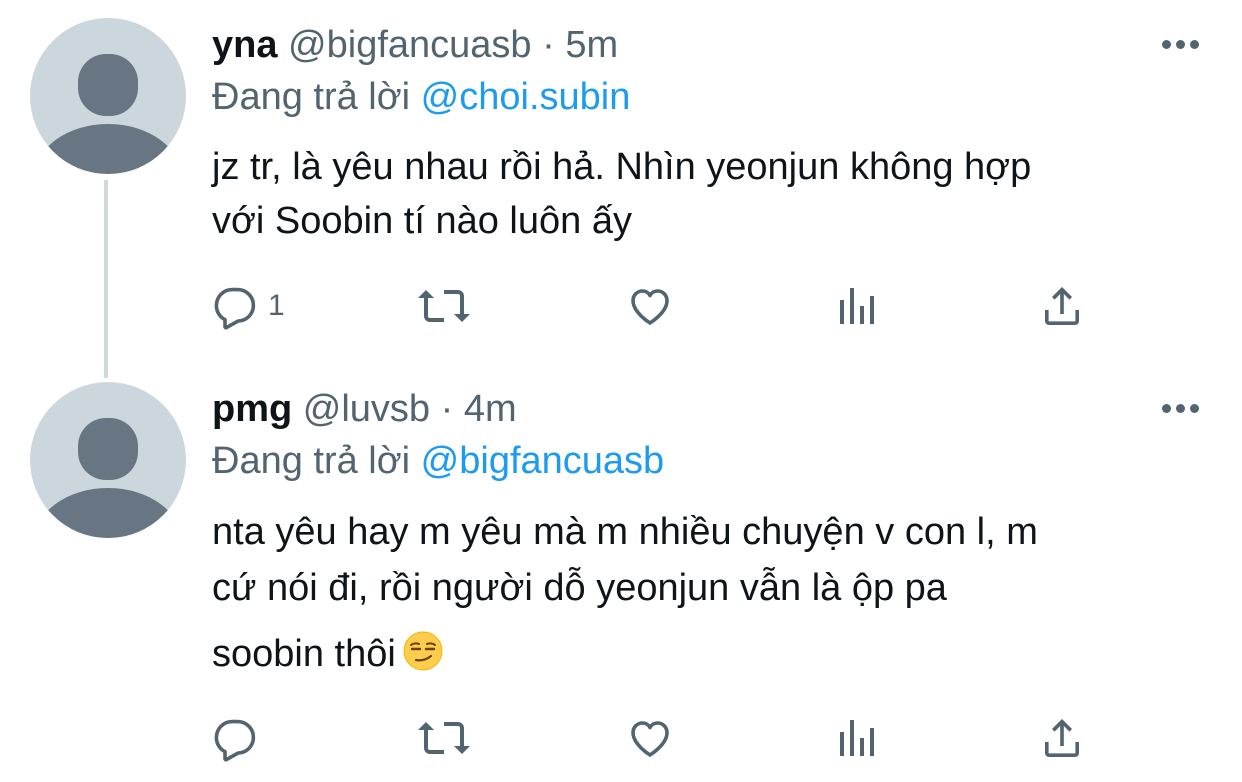  I want to click on timestamp: 5m, so click(591, 45).